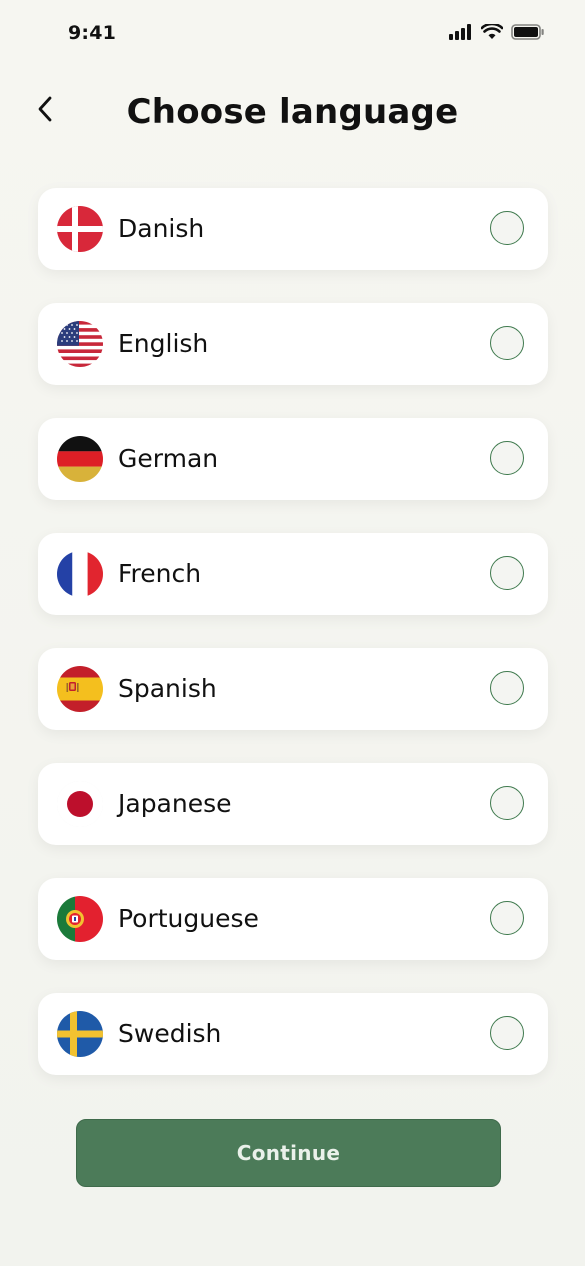  Describe the element at coordinates (293, 344) in the screenshot. I see `language-option-english: English` at that location.